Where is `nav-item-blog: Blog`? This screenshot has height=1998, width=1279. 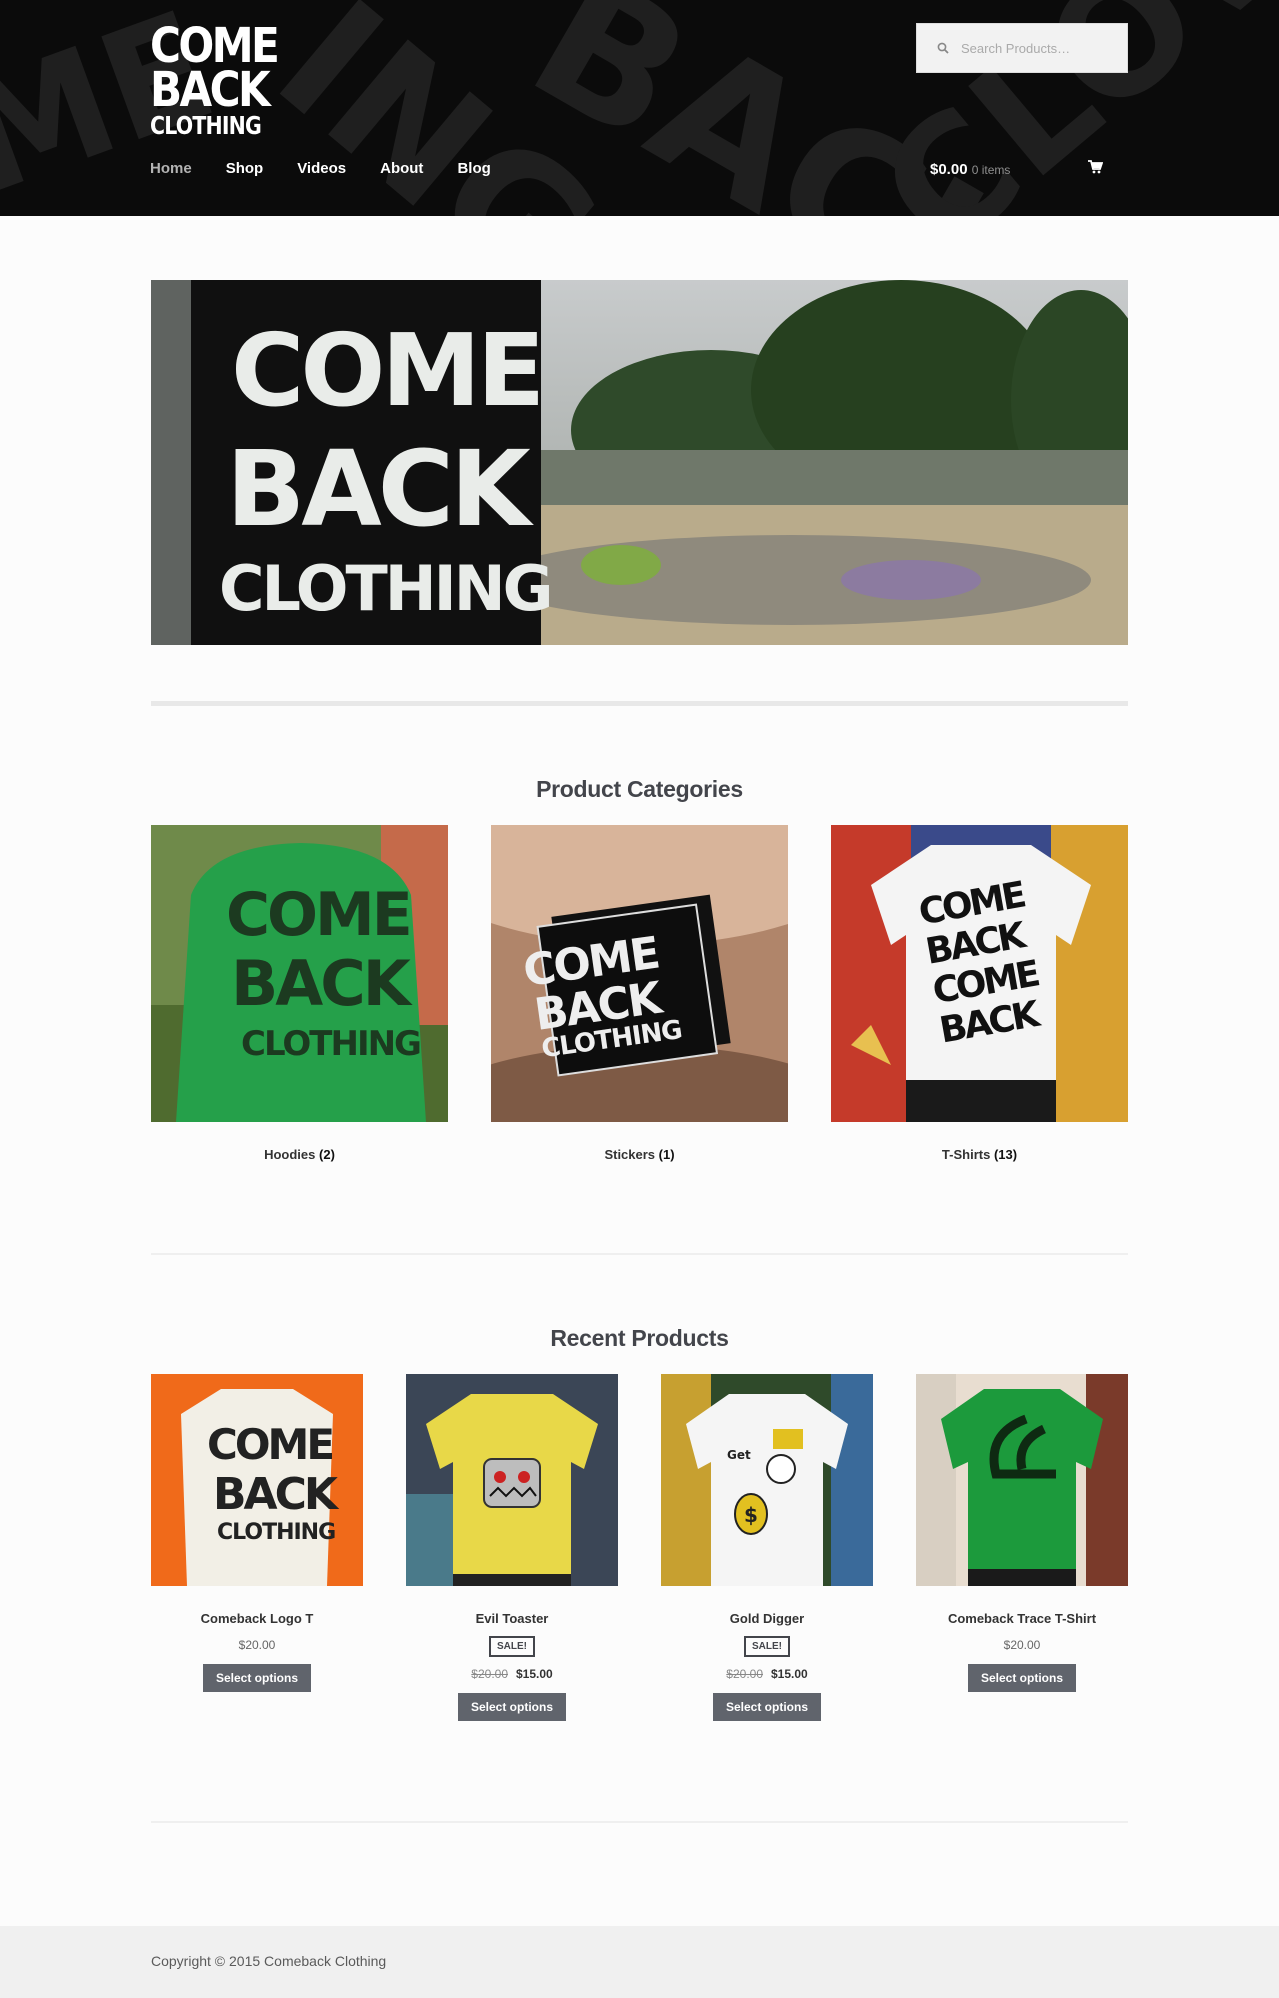 nav-item-blog: Blog is located at coordinates (473, 168).